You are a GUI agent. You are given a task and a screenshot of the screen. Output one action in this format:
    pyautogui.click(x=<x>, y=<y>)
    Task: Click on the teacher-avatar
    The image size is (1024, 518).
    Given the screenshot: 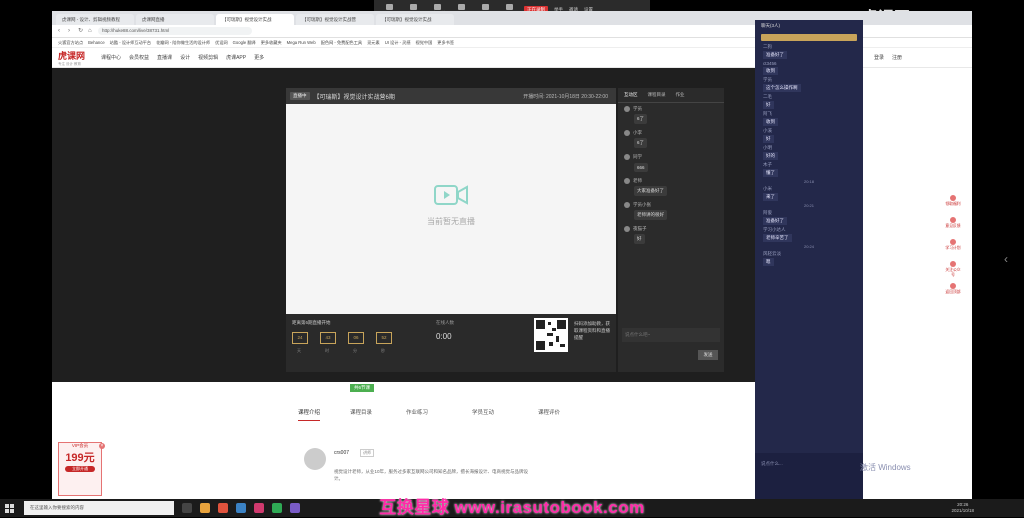 What is the action you would take?
    pyautogui.click(x=315, y=459)
    